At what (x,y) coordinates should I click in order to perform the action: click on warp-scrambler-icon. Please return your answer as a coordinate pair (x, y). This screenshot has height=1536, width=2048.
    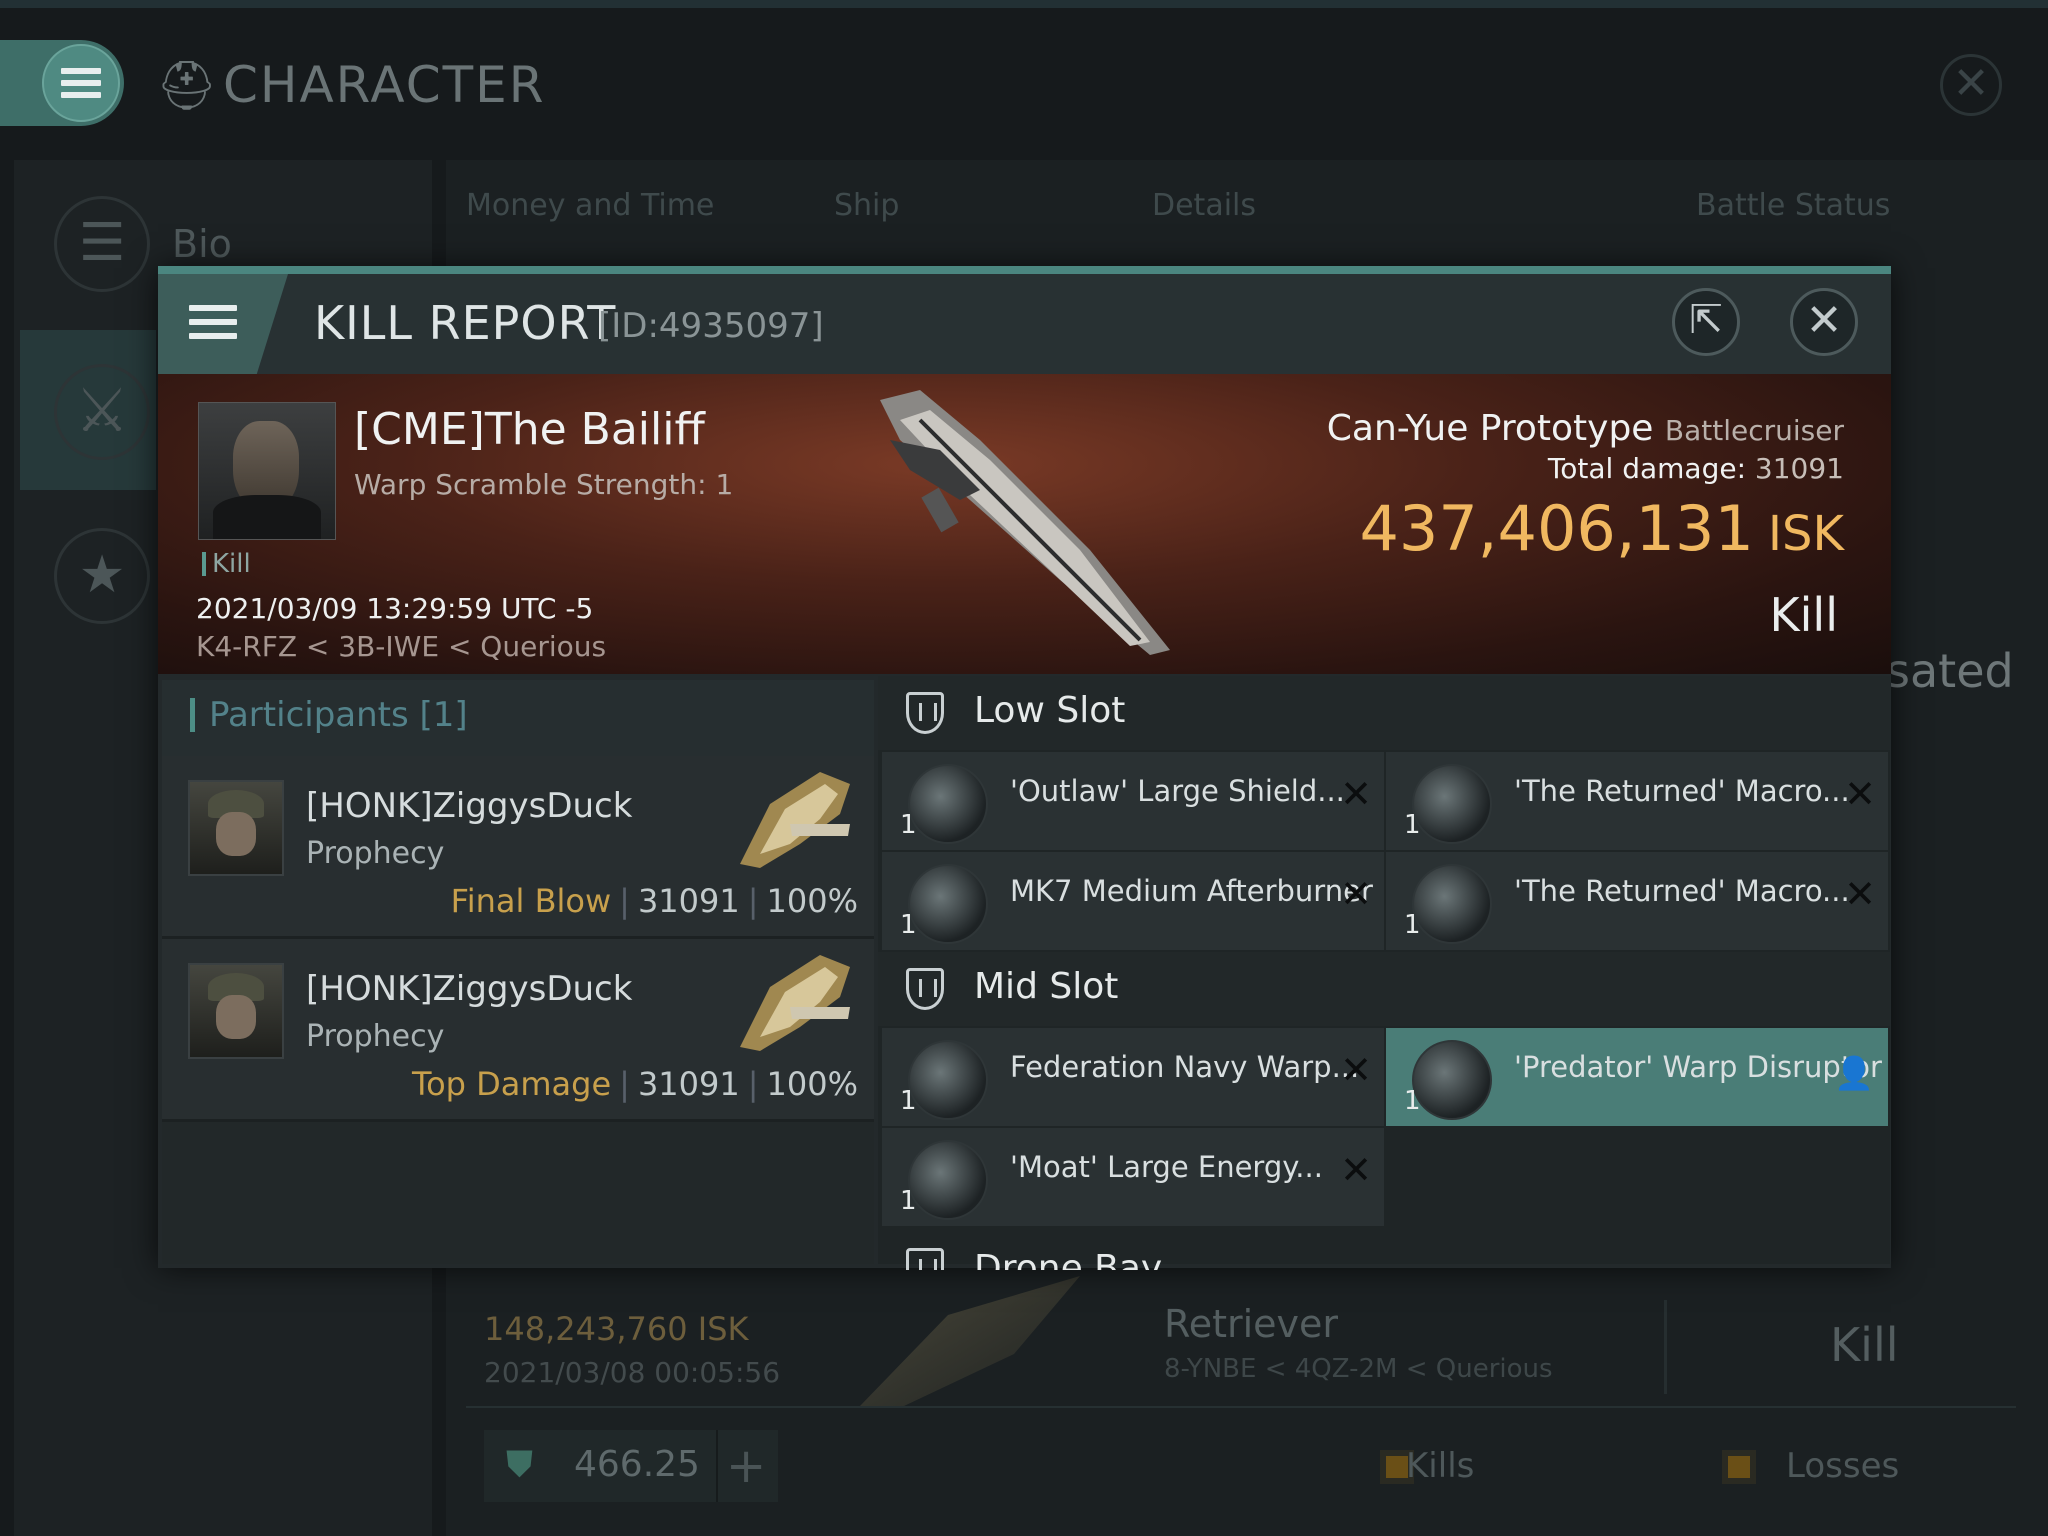
    Looking at the image, I should click on (948, 1080).